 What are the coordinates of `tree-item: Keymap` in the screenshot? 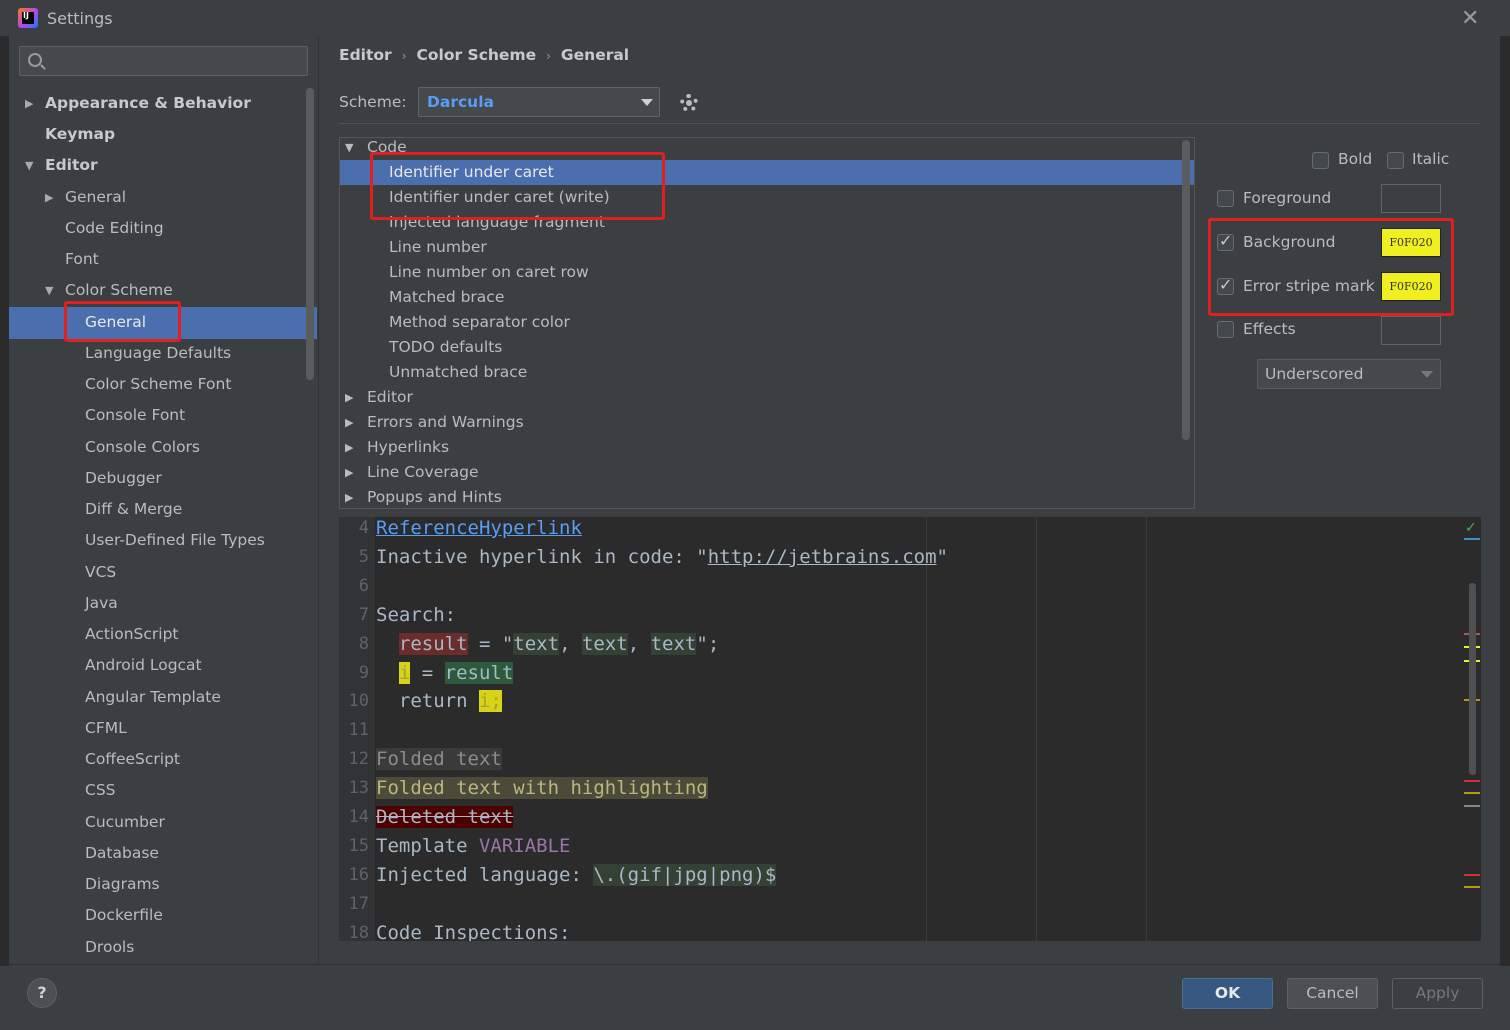 It's located at (80, 134).